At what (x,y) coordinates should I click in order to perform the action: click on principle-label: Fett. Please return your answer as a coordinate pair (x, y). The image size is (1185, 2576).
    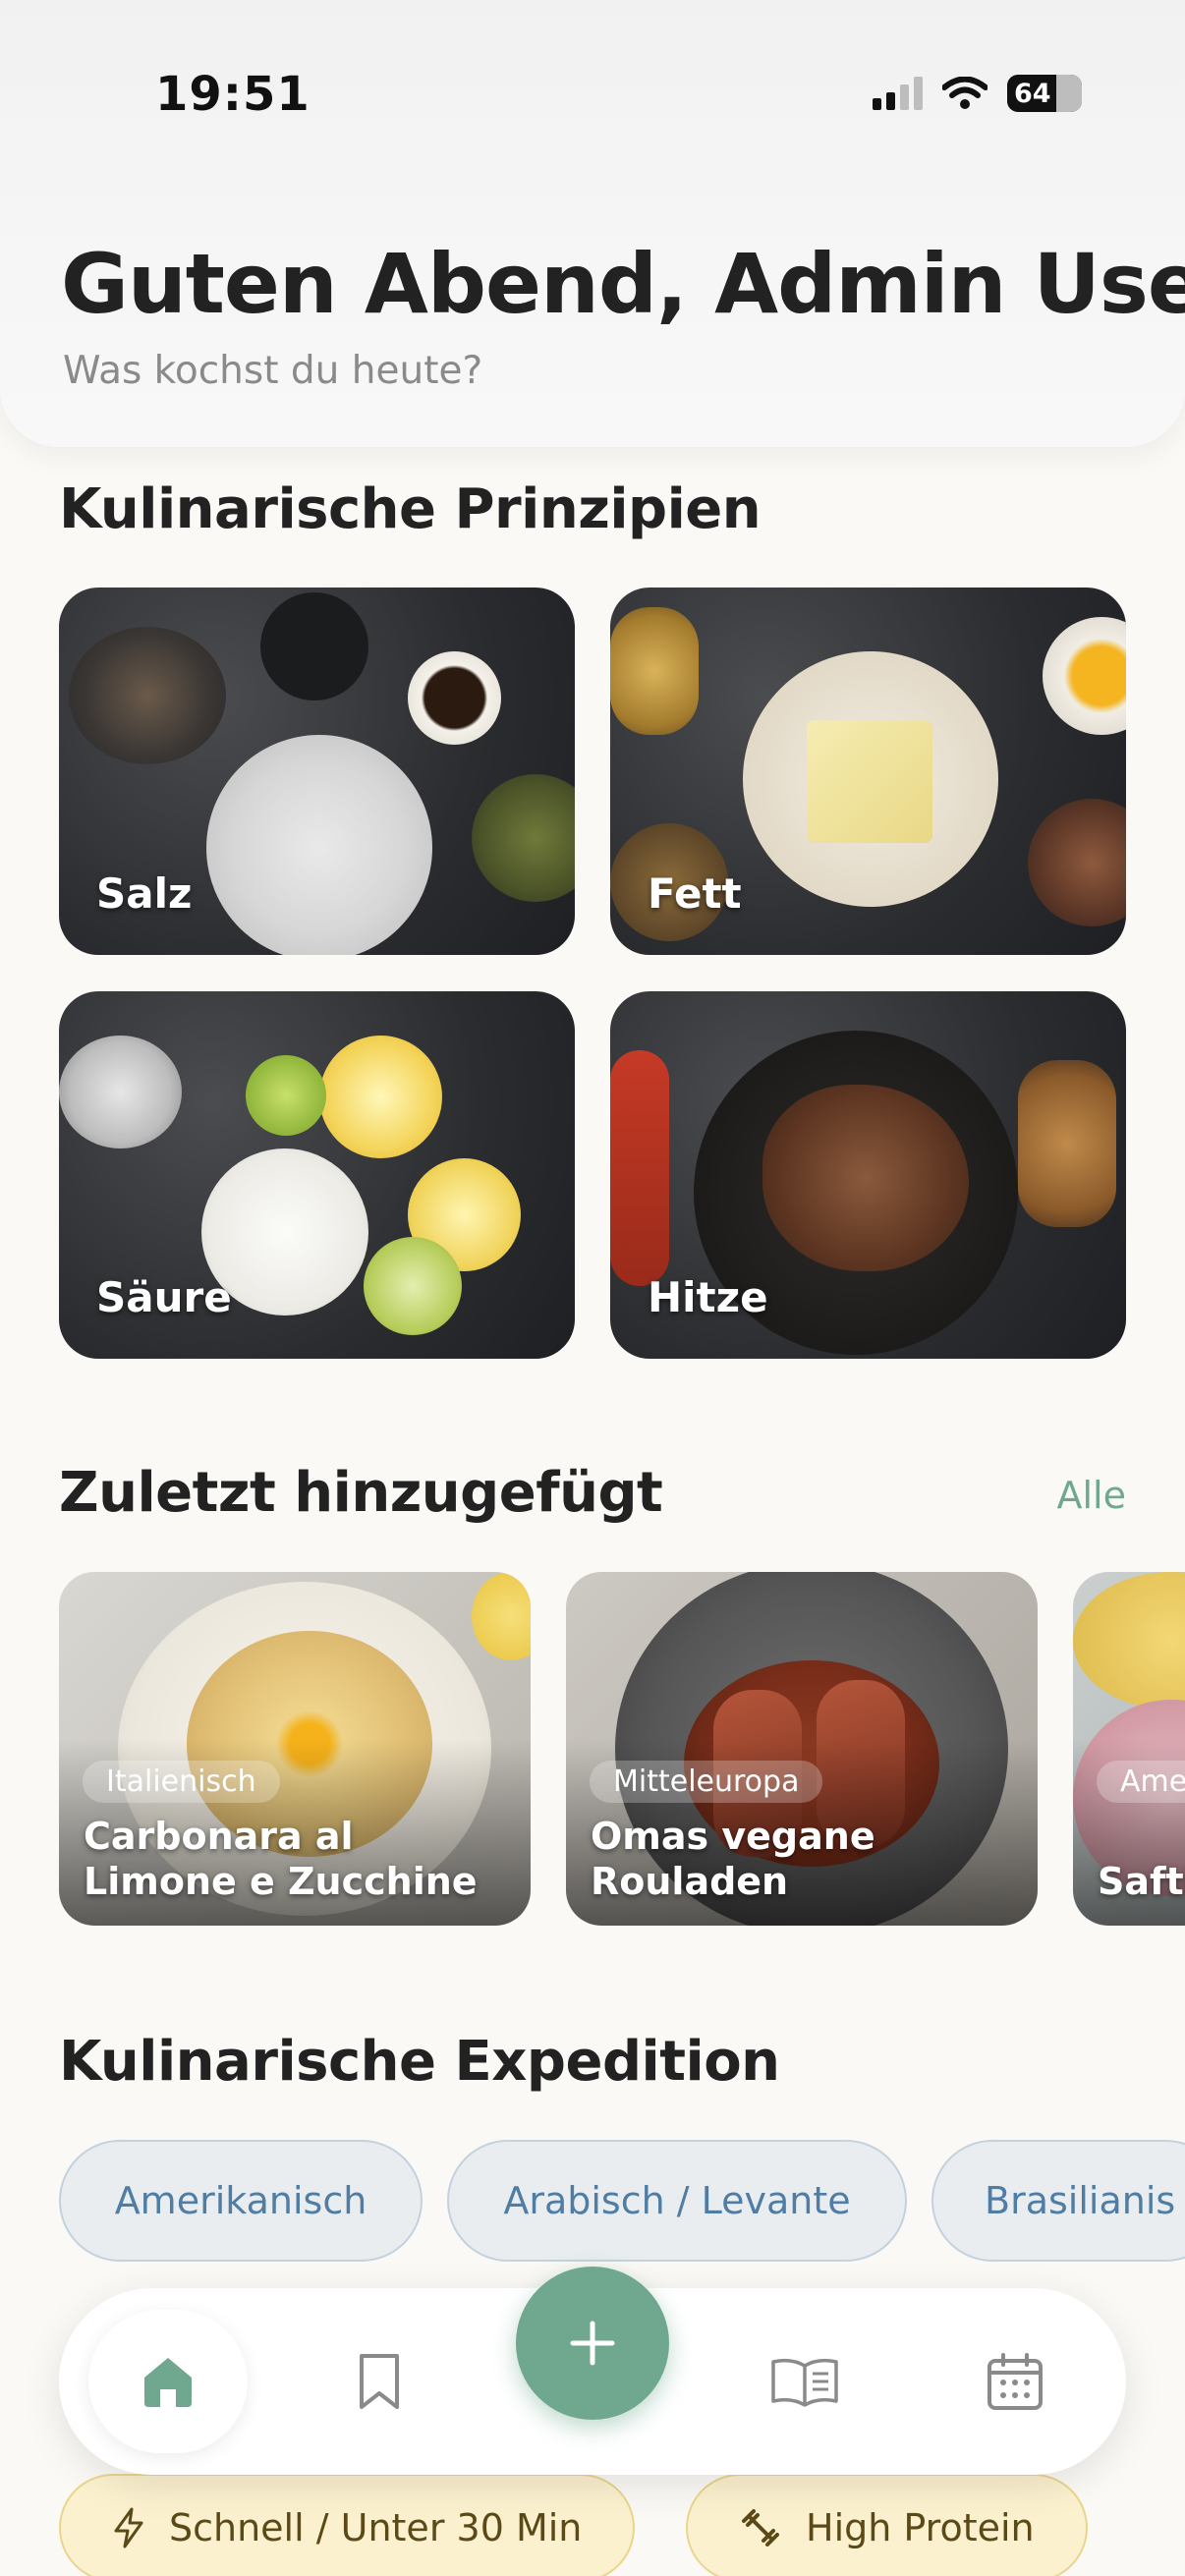
    Looking at the image, I should click on (695, 893).